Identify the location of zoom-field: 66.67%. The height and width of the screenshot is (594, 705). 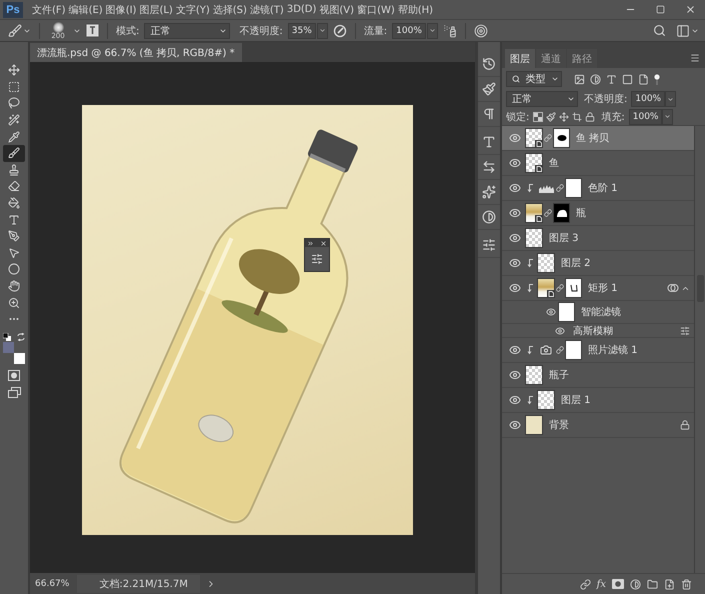
(52, 584).